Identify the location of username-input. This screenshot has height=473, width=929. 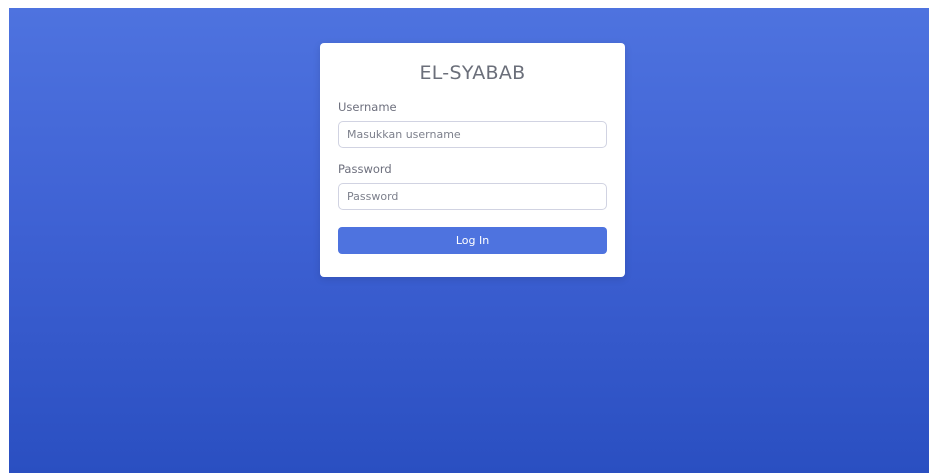
(472, 134).